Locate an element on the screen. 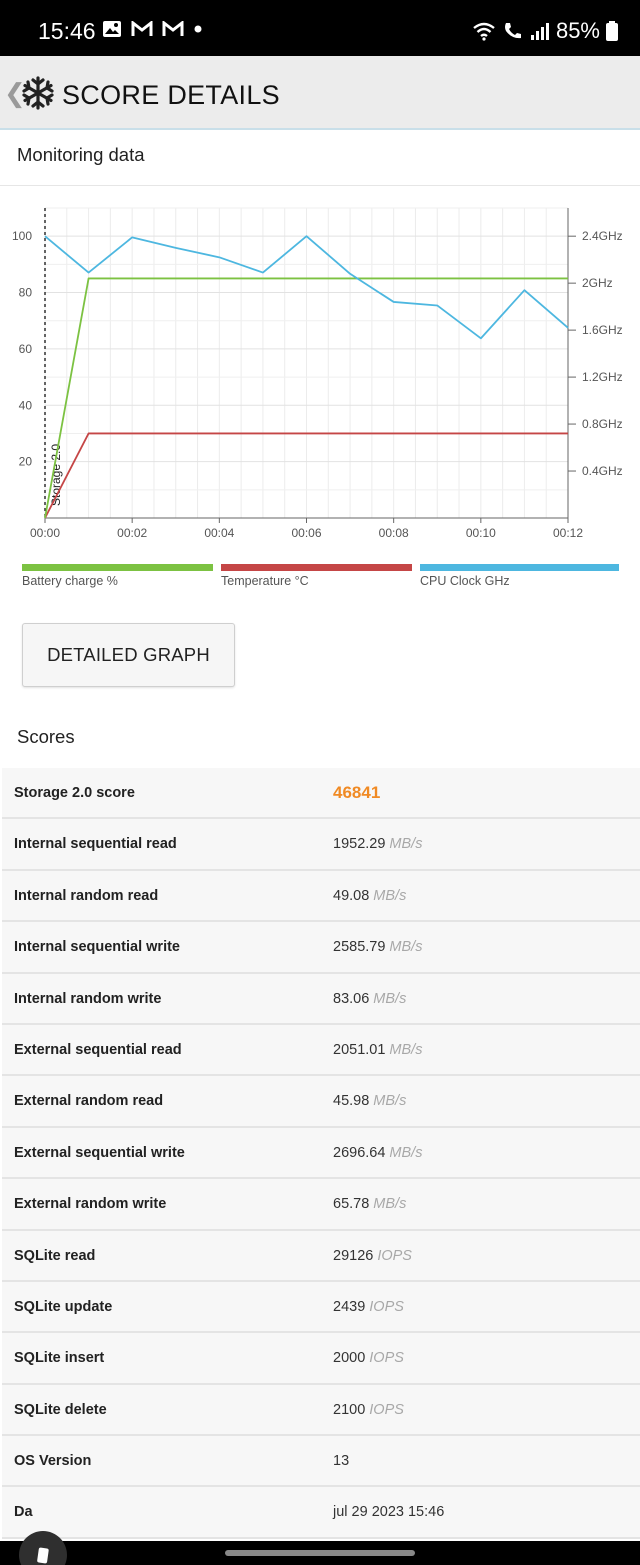 This screenshot has width=640, height=1565. score-number: 2585.79 is located at coordinates (359, 947).